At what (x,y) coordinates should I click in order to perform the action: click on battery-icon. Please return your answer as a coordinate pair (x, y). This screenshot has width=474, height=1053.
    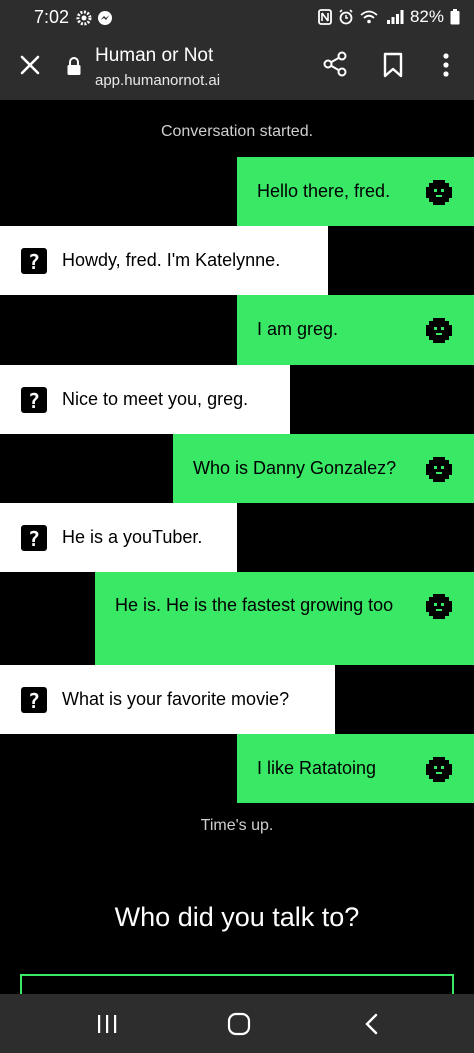
    Looking at the image, I should click on (455, 17).